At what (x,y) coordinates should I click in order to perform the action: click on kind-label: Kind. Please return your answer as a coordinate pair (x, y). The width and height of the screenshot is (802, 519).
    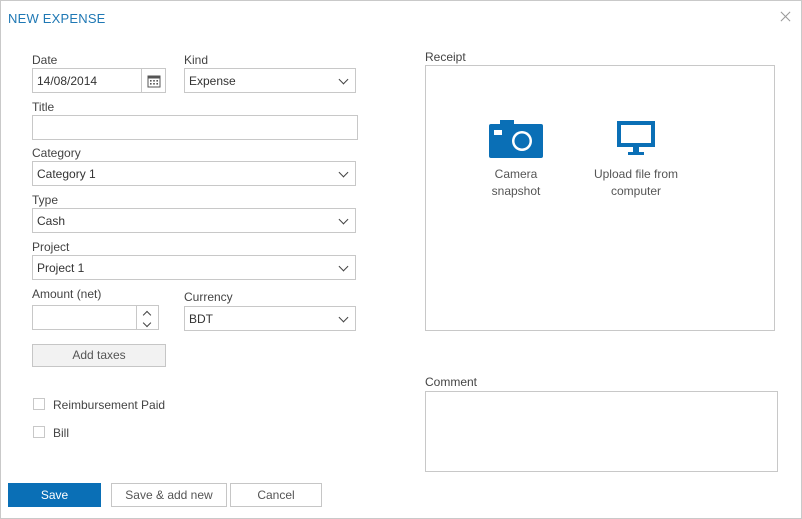
    Looking at the image, I should click on (196, 60).